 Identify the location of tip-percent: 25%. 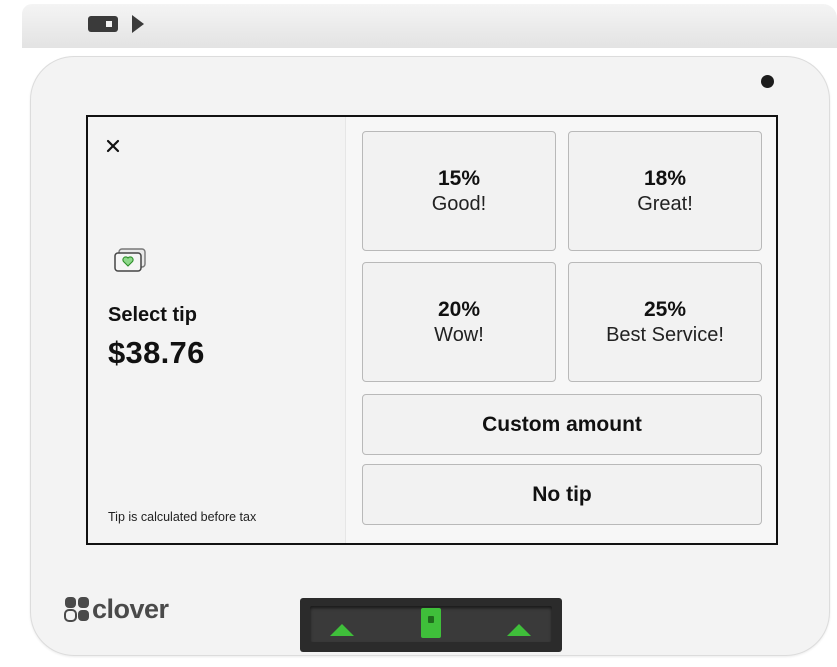
(665, 309).